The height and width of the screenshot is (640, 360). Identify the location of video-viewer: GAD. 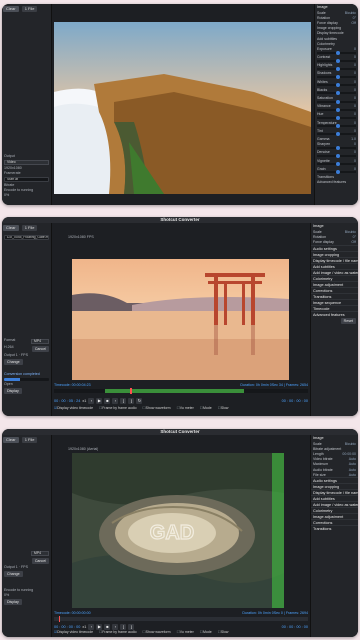
(178, 530).